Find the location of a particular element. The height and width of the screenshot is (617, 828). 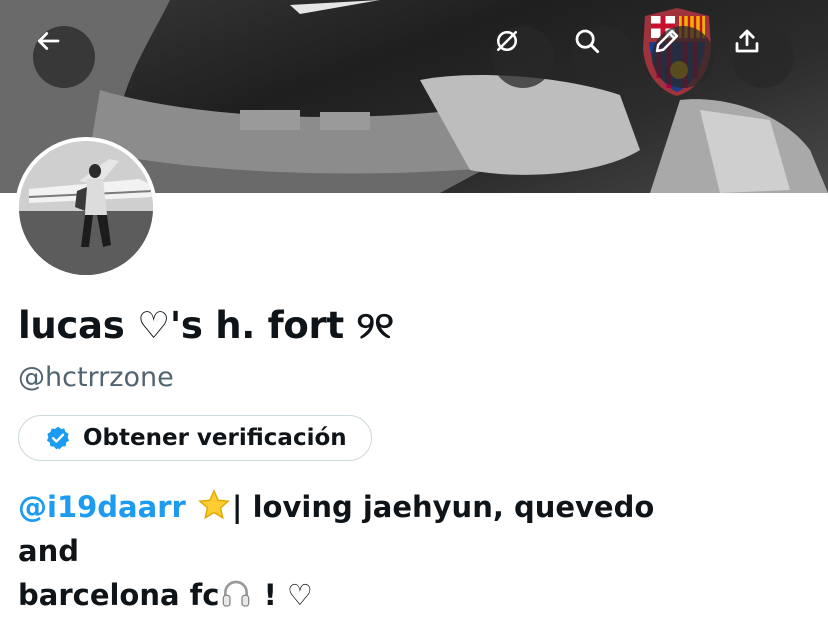

back-button is located at coordinates (64, 57).